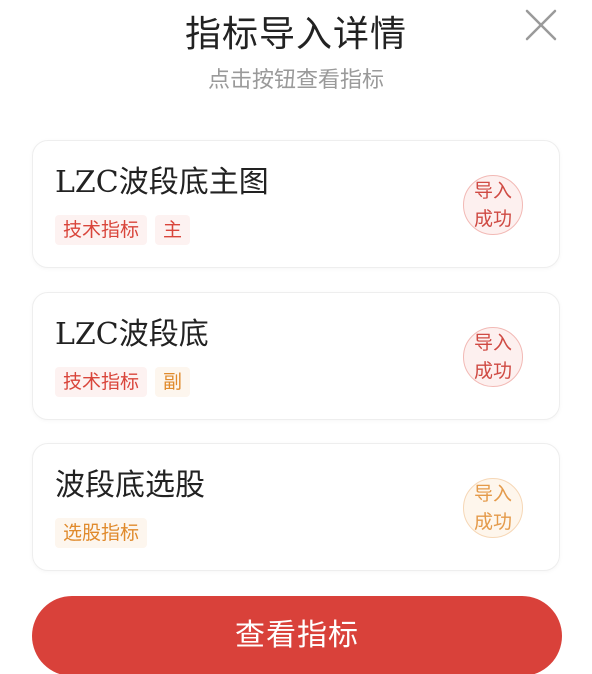  I want to click on dialog-subtitle: 点击按钮查看指标, so click(295, 80).